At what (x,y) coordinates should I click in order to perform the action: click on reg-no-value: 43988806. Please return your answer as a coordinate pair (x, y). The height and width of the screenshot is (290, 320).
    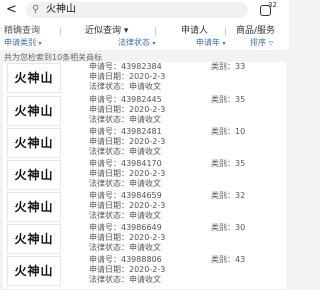
    Looking at the image, I should click on (141, 259).